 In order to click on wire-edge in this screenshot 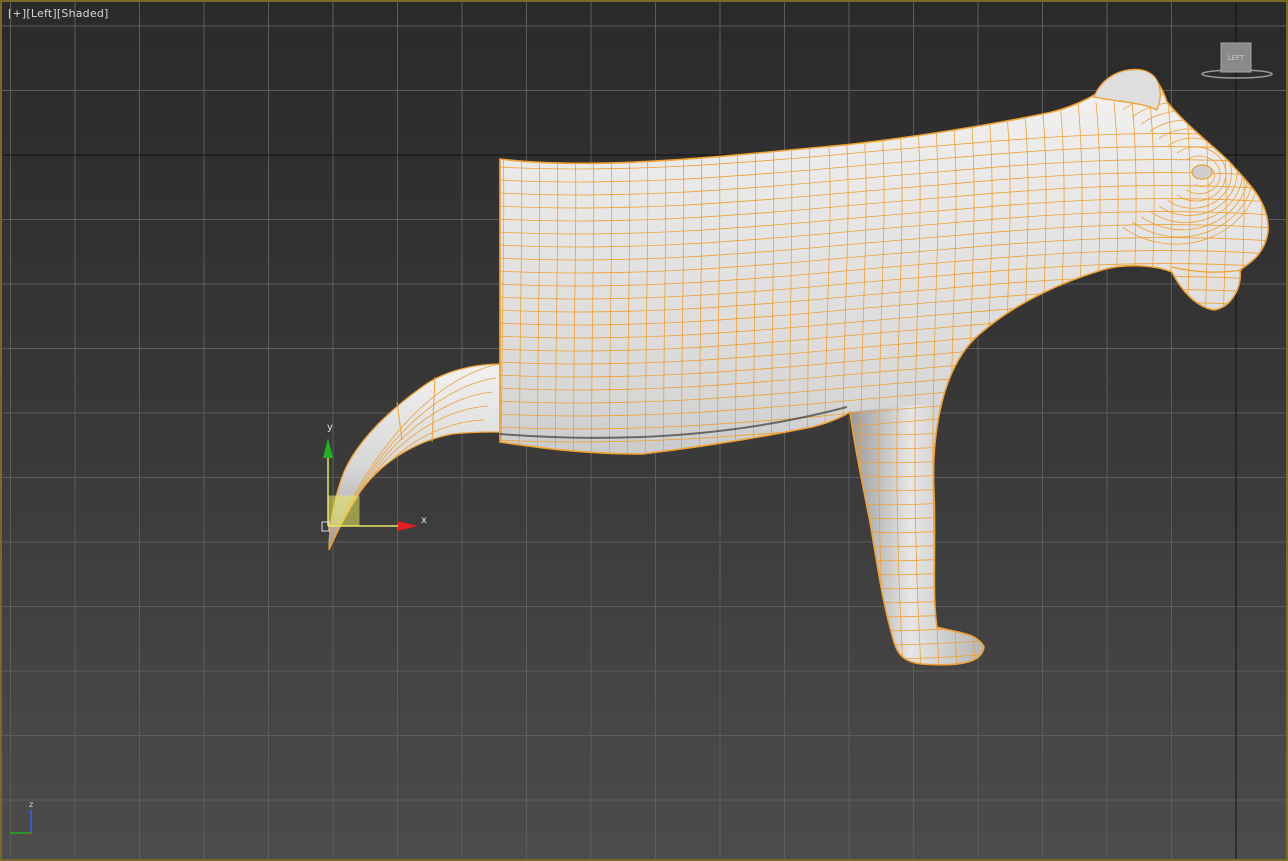, I will do `click(1261, 383)`.